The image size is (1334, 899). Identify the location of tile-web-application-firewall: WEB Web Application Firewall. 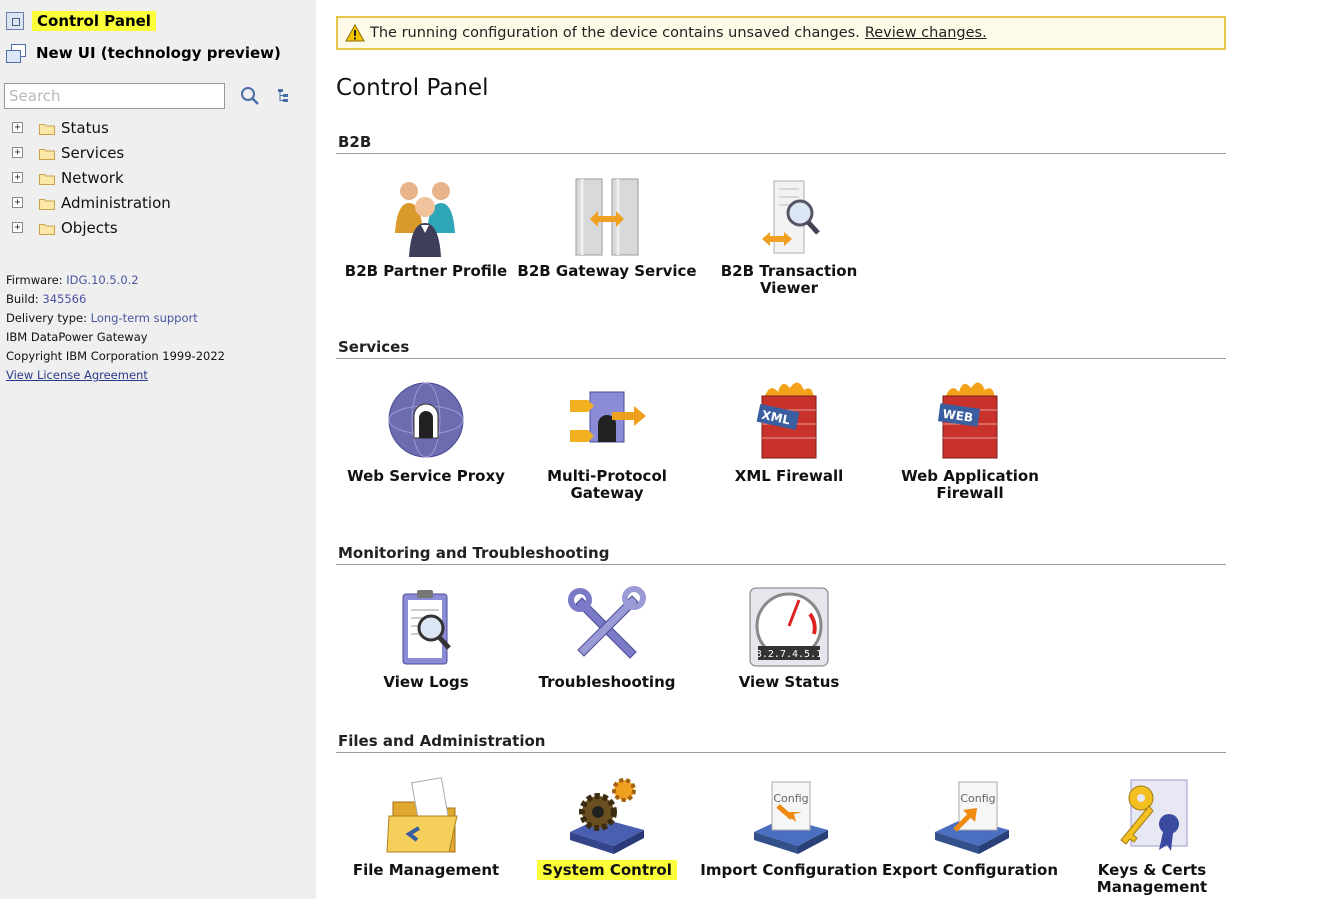
(970, 440).